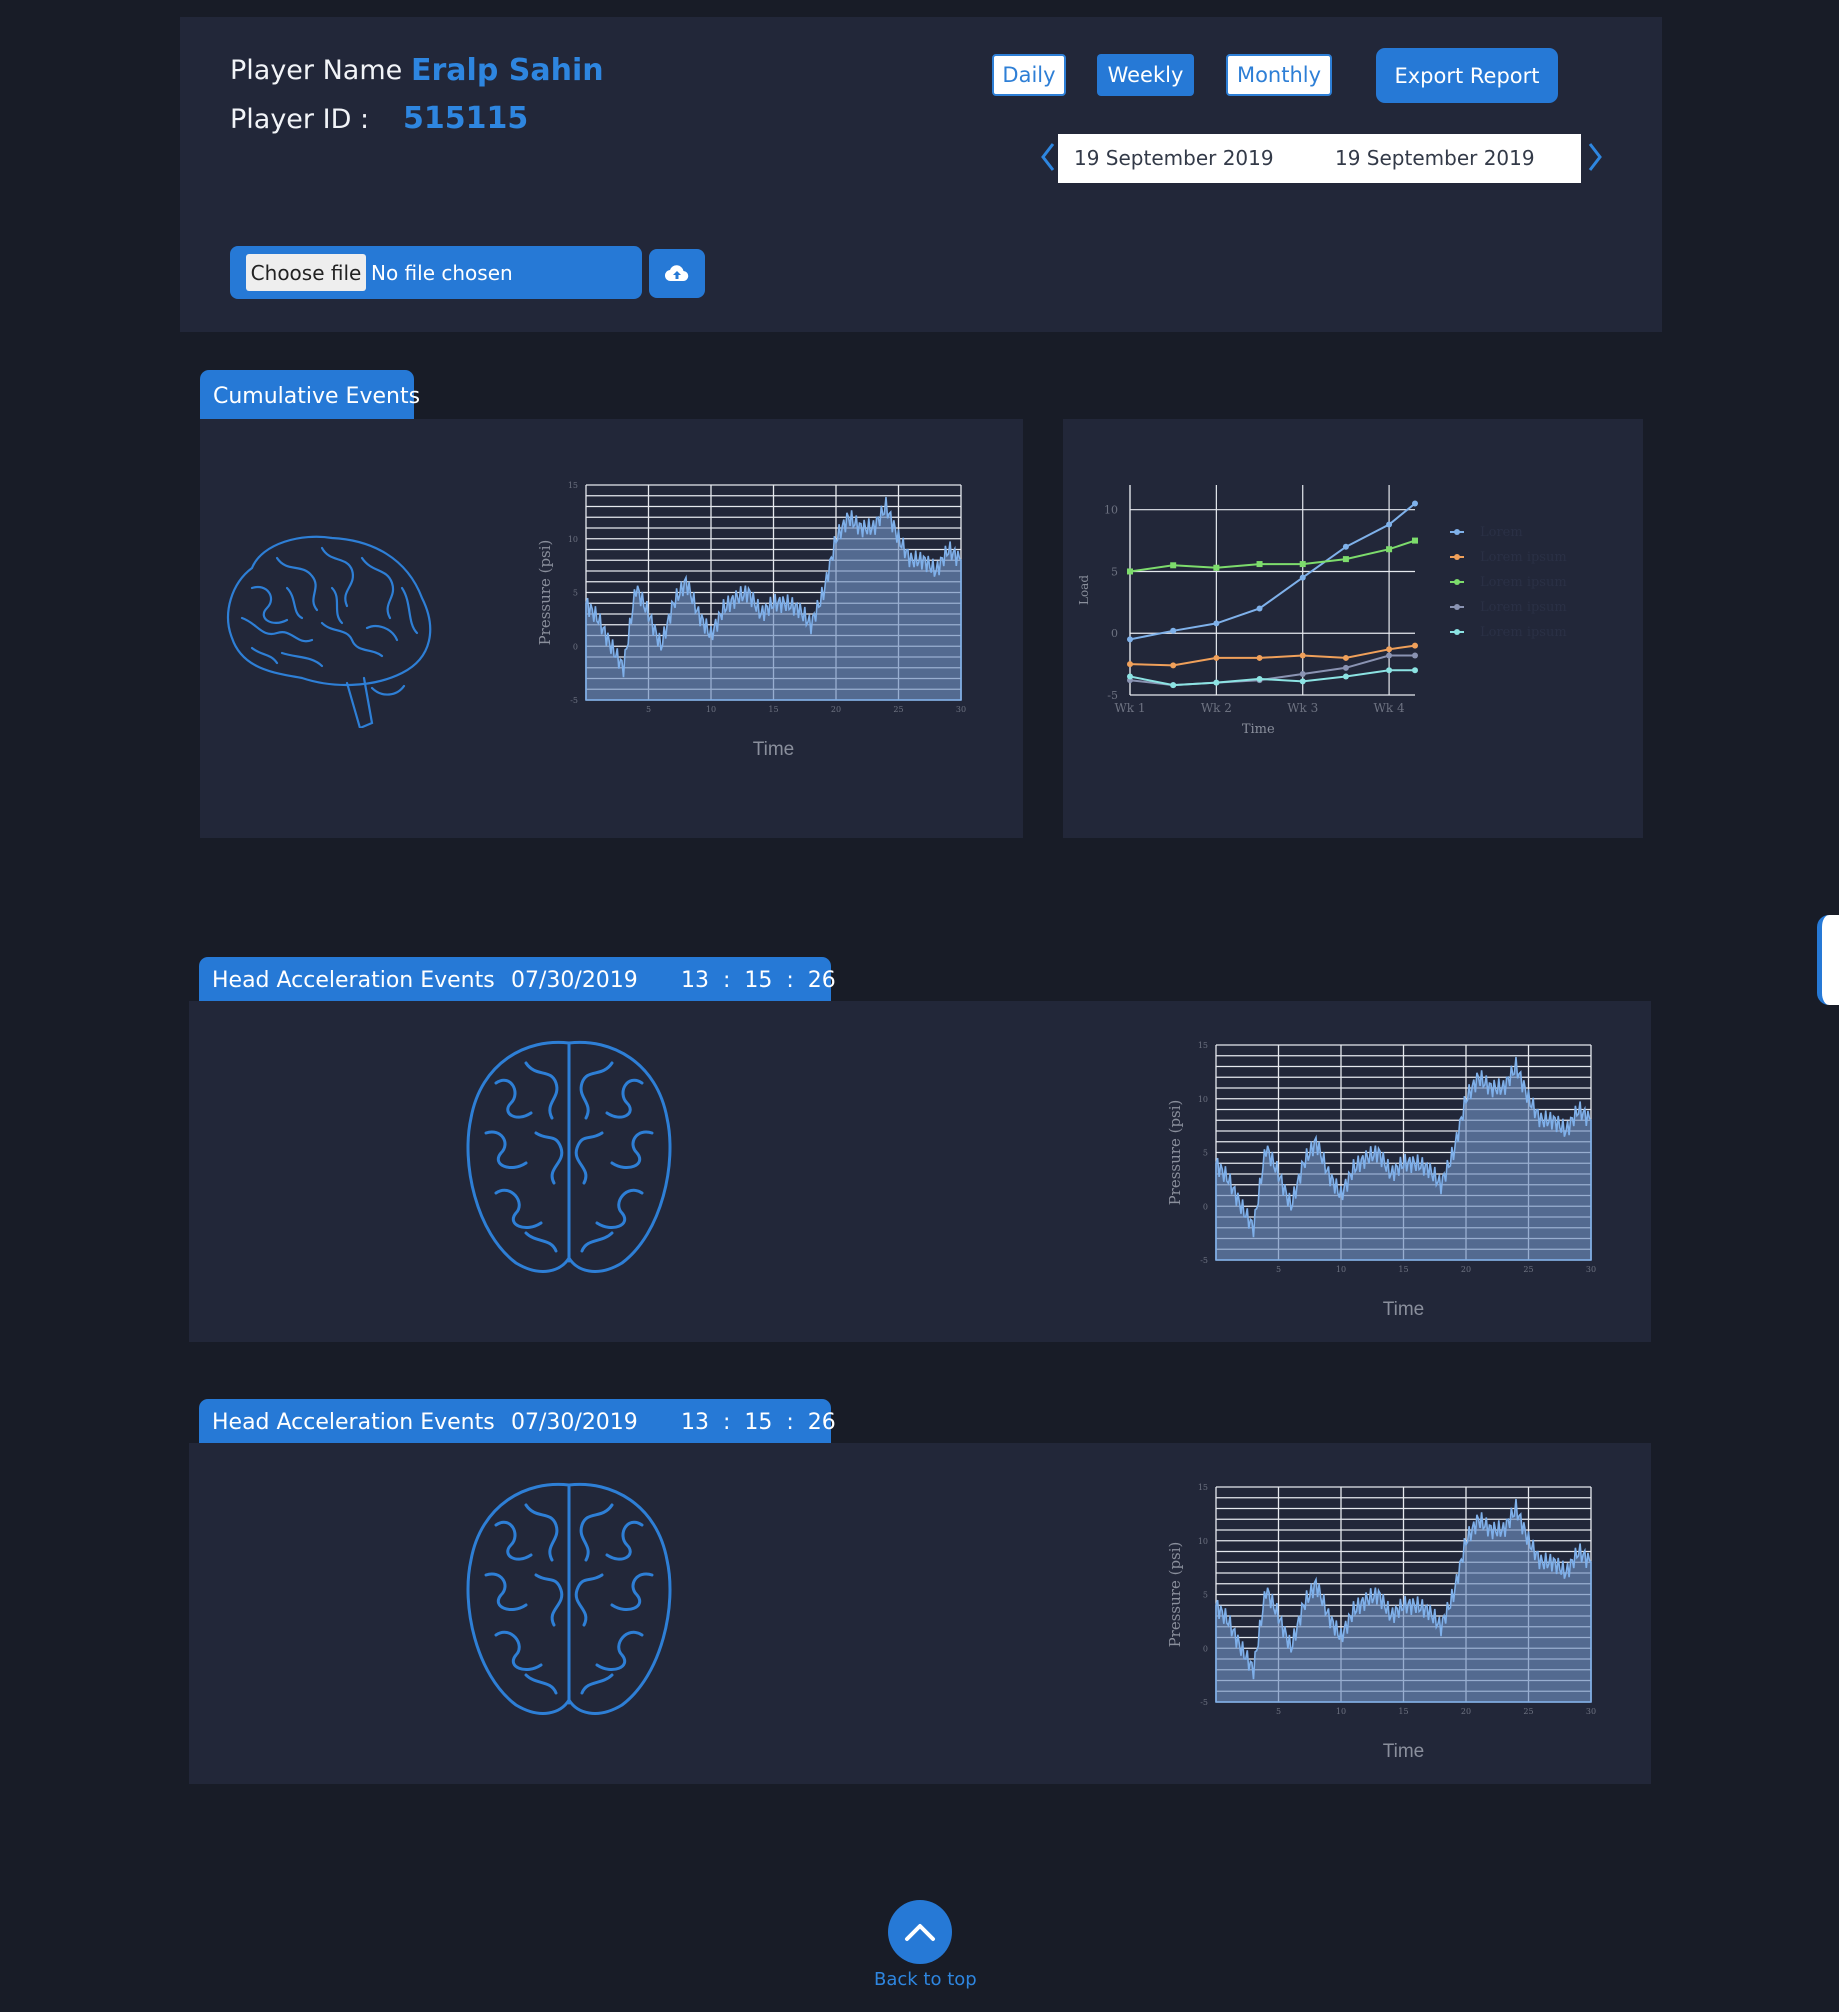 This screenshot has height=2012, width=1839. Describe the element at coordinates (925, 1979) in the screenshot. I see `back-to-top-link: Back to top` at that location.